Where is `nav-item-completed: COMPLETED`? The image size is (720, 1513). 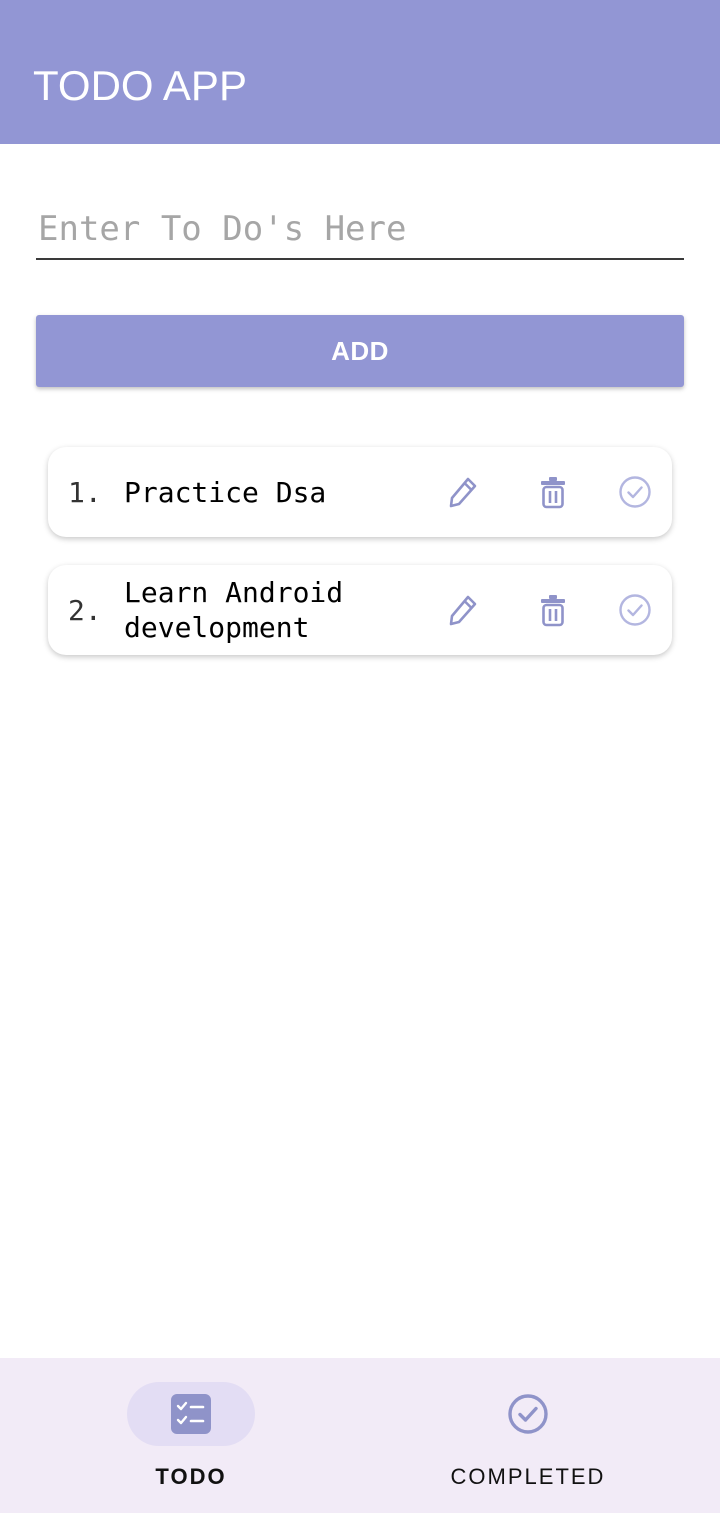
nav-item-completed: COMPLETED is located at coordinates (540, 1435).